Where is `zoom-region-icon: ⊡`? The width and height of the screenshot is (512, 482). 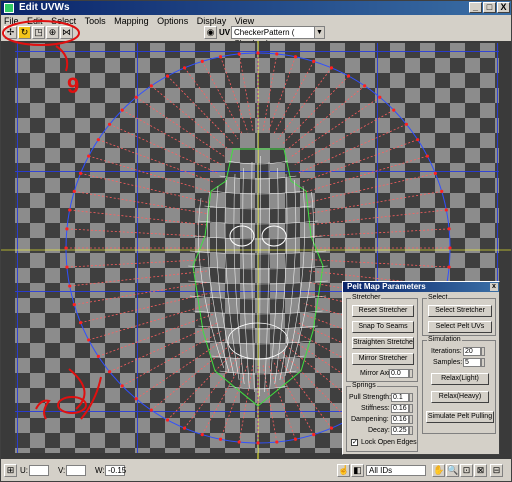 zoom-region-icon: ⊡ is located at coordinates (466, 470).